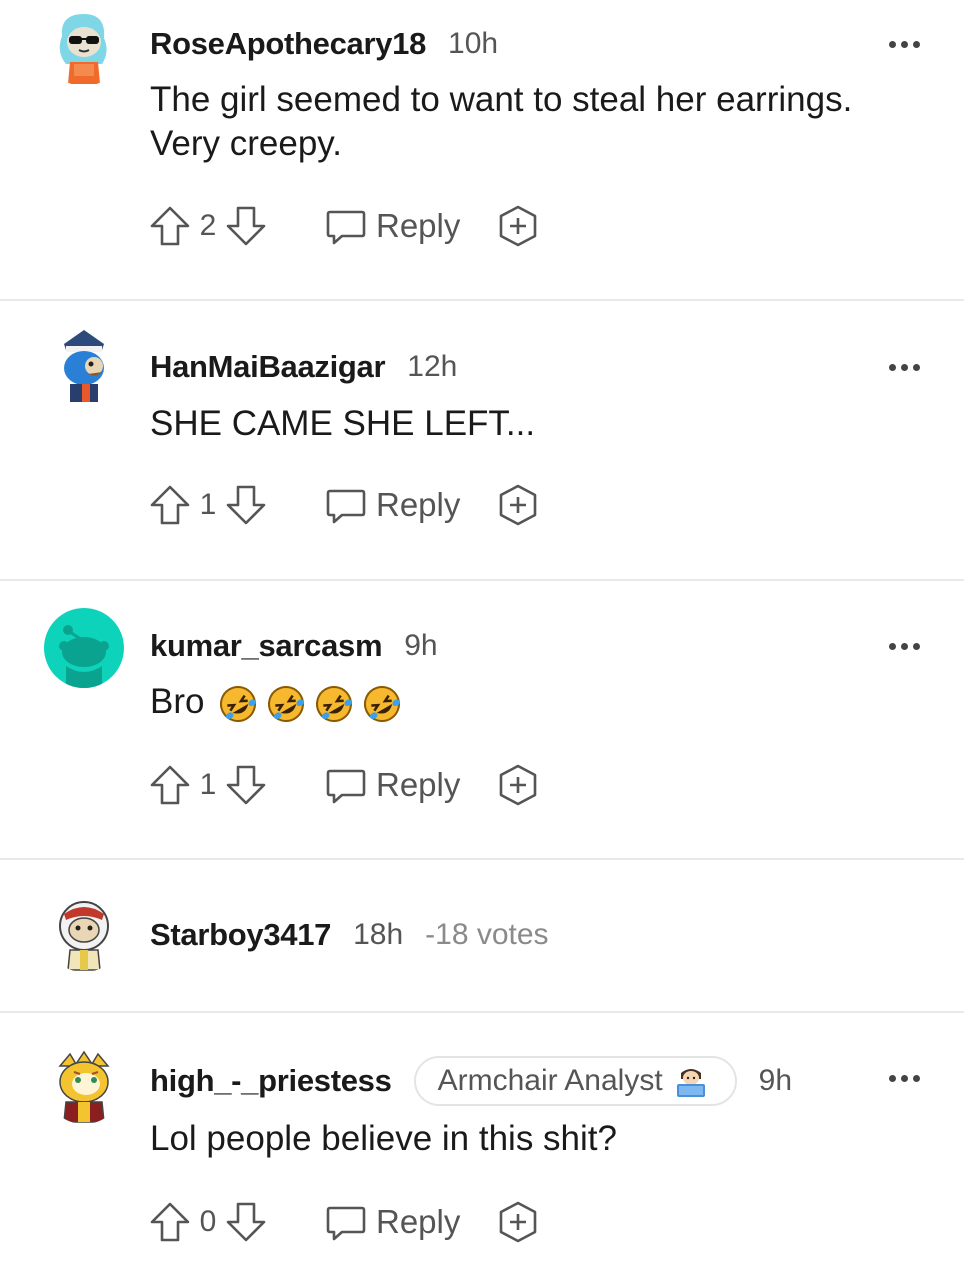  I want to click on comment-body: Lol people believe in this shit?, so click(540, 1139).